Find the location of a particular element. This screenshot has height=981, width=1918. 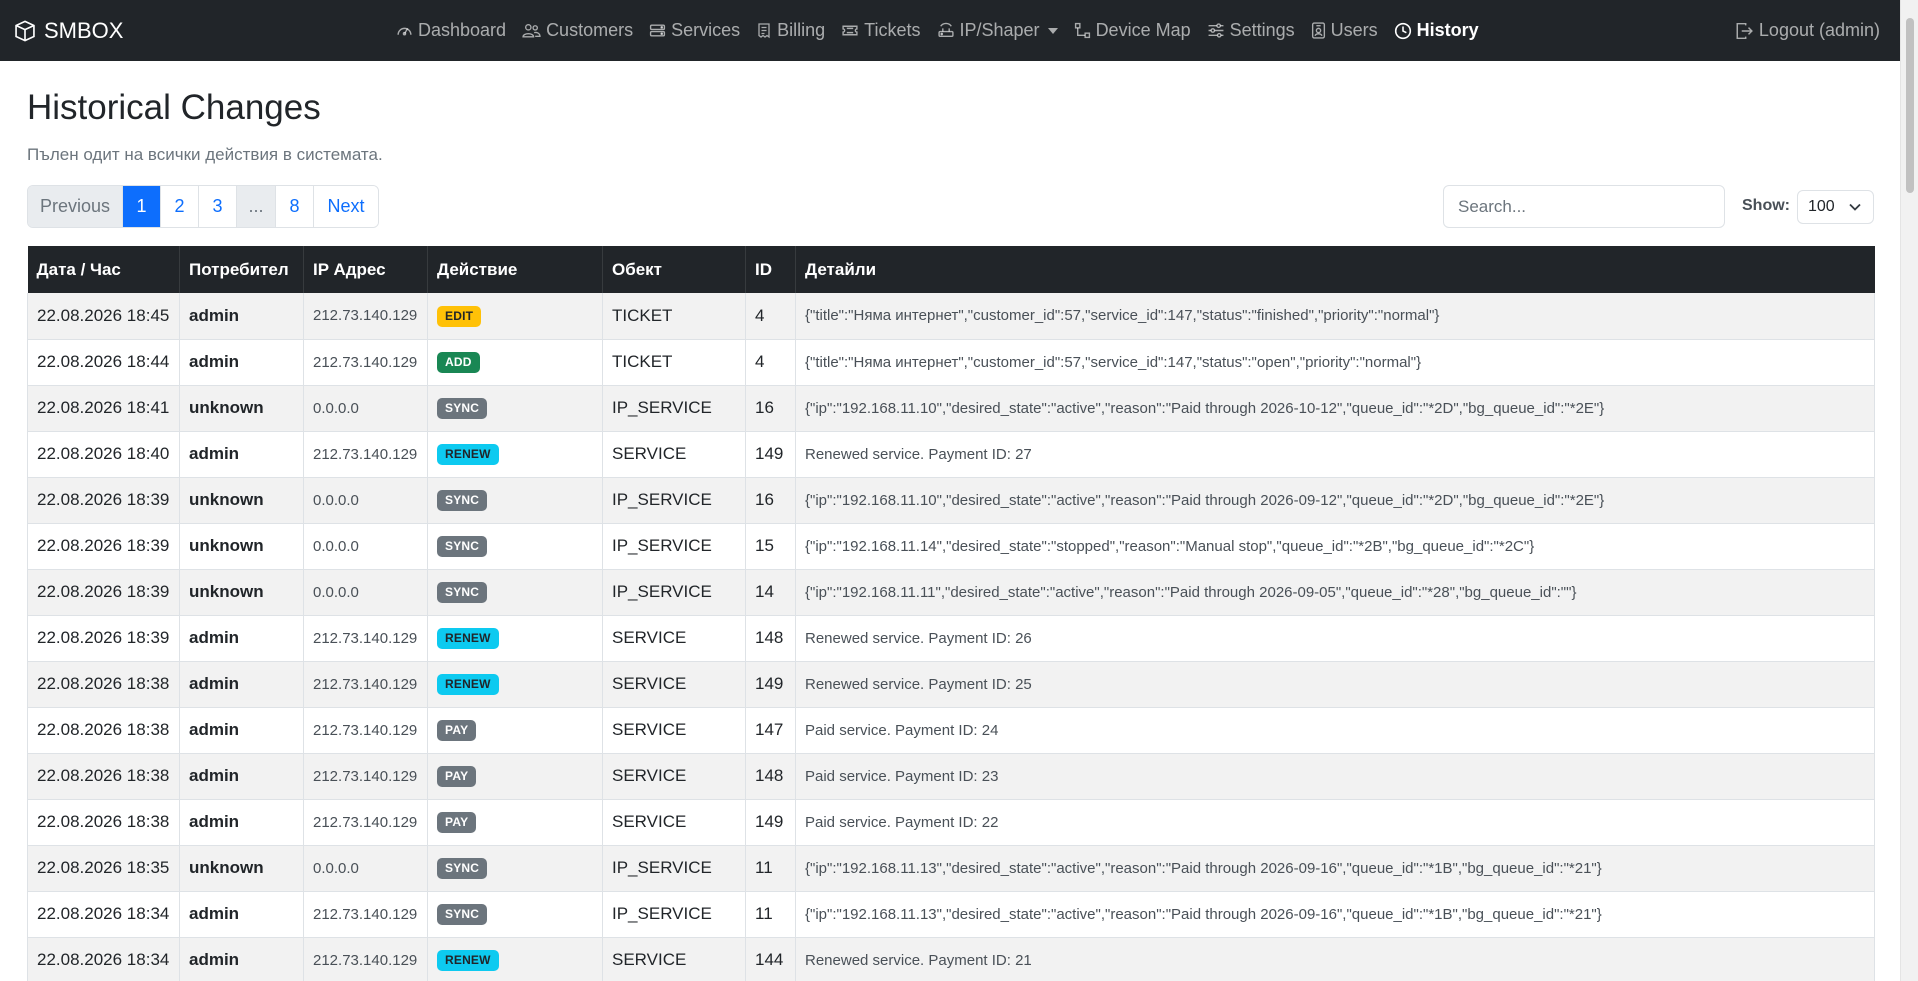

nav-device-map: Device Map is located at coordinates (1132, 30).